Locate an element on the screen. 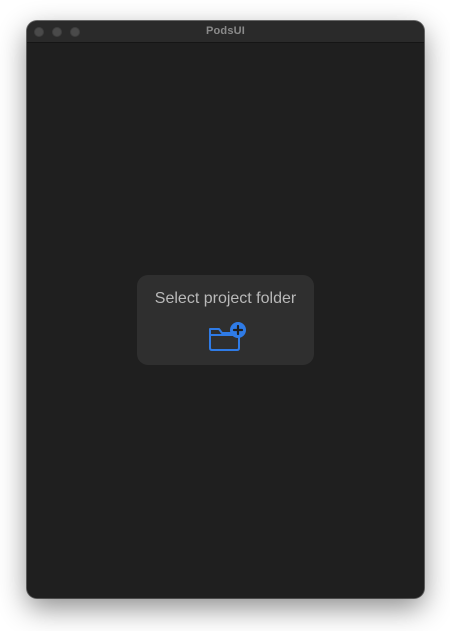 This screenshot has width=450, height=631. title-bar: PodsUI is located at coordinates (225, 32).